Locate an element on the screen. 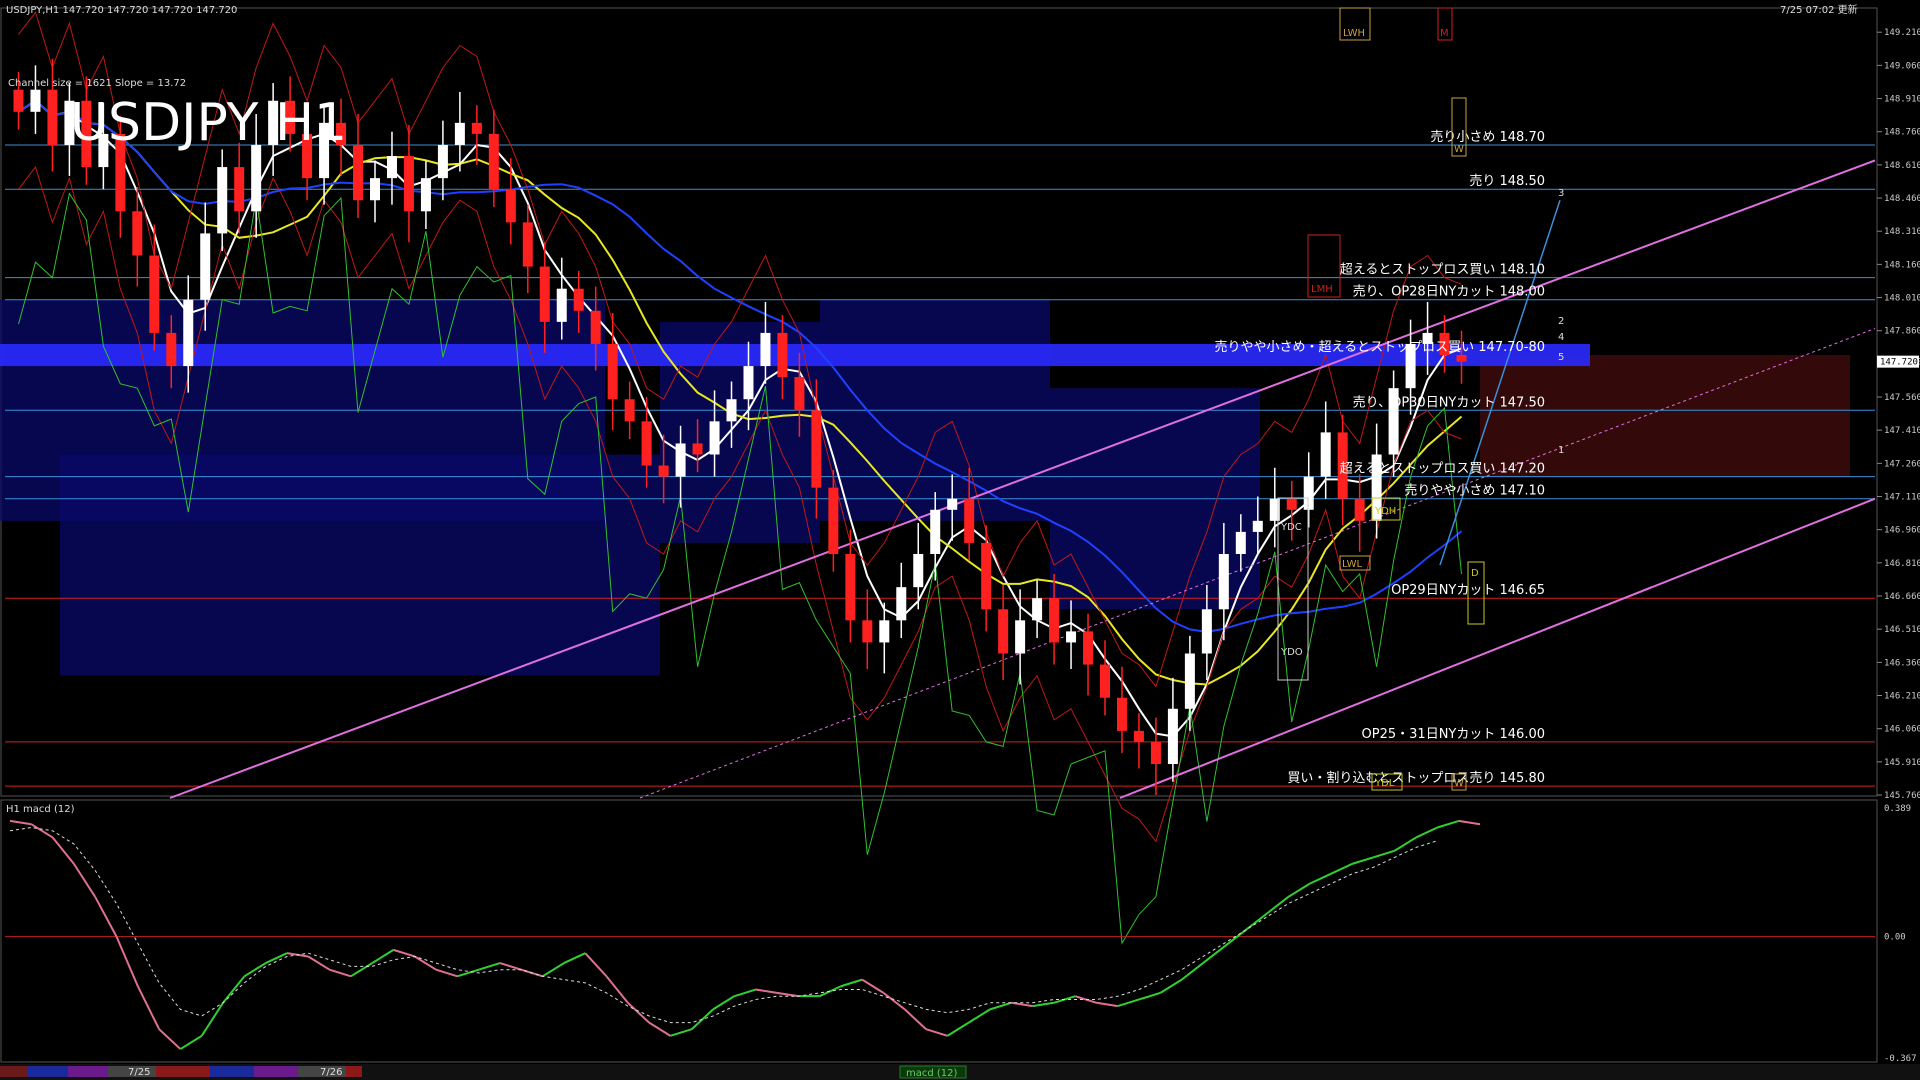  price-tick-label: 147.560 is located at coordinates (1902, 398).